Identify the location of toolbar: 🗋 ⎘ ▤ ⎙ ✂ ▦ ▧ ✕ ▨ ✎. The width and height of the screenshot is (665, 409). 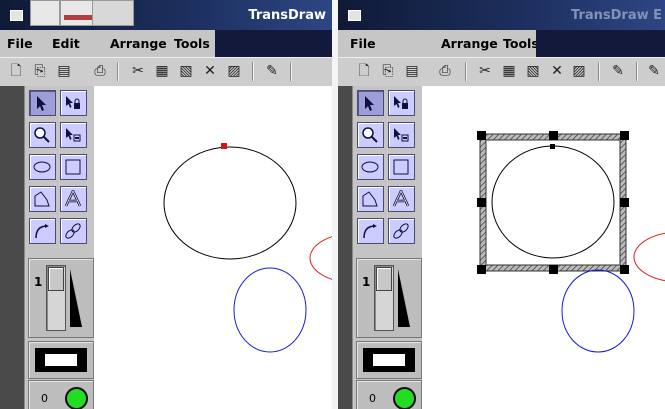
(166, 72).